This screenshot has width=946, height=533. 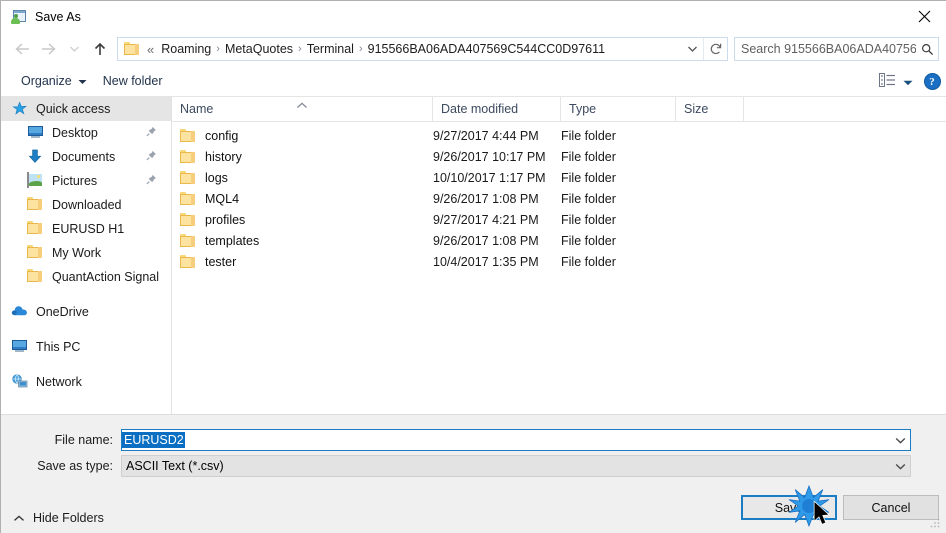 I want to click on breadcrumb-item-terminal-id: 915566BA06ADA407569C544CC0D97611, so click(x=486, y=49).